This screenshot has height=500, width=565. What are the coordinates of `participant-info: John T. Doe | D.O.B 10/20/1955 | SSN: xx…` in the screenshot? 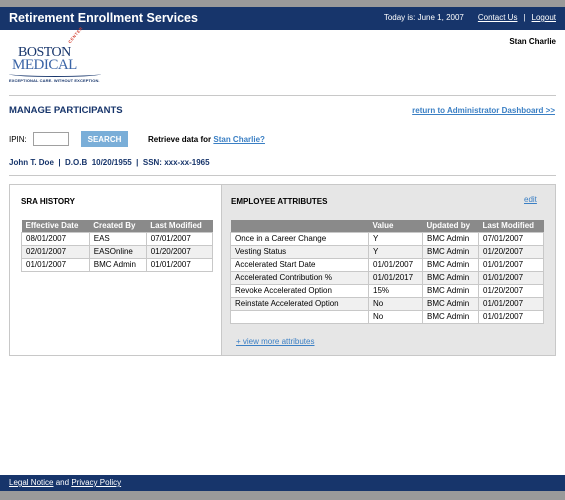 It's located at (109, 162).